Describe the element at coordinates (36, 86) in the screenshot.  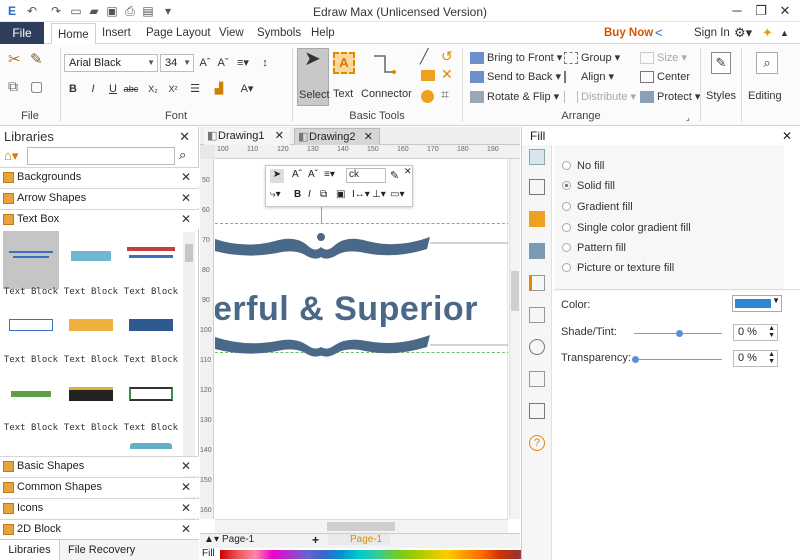
I see `paste-icon: ▢` at that location.